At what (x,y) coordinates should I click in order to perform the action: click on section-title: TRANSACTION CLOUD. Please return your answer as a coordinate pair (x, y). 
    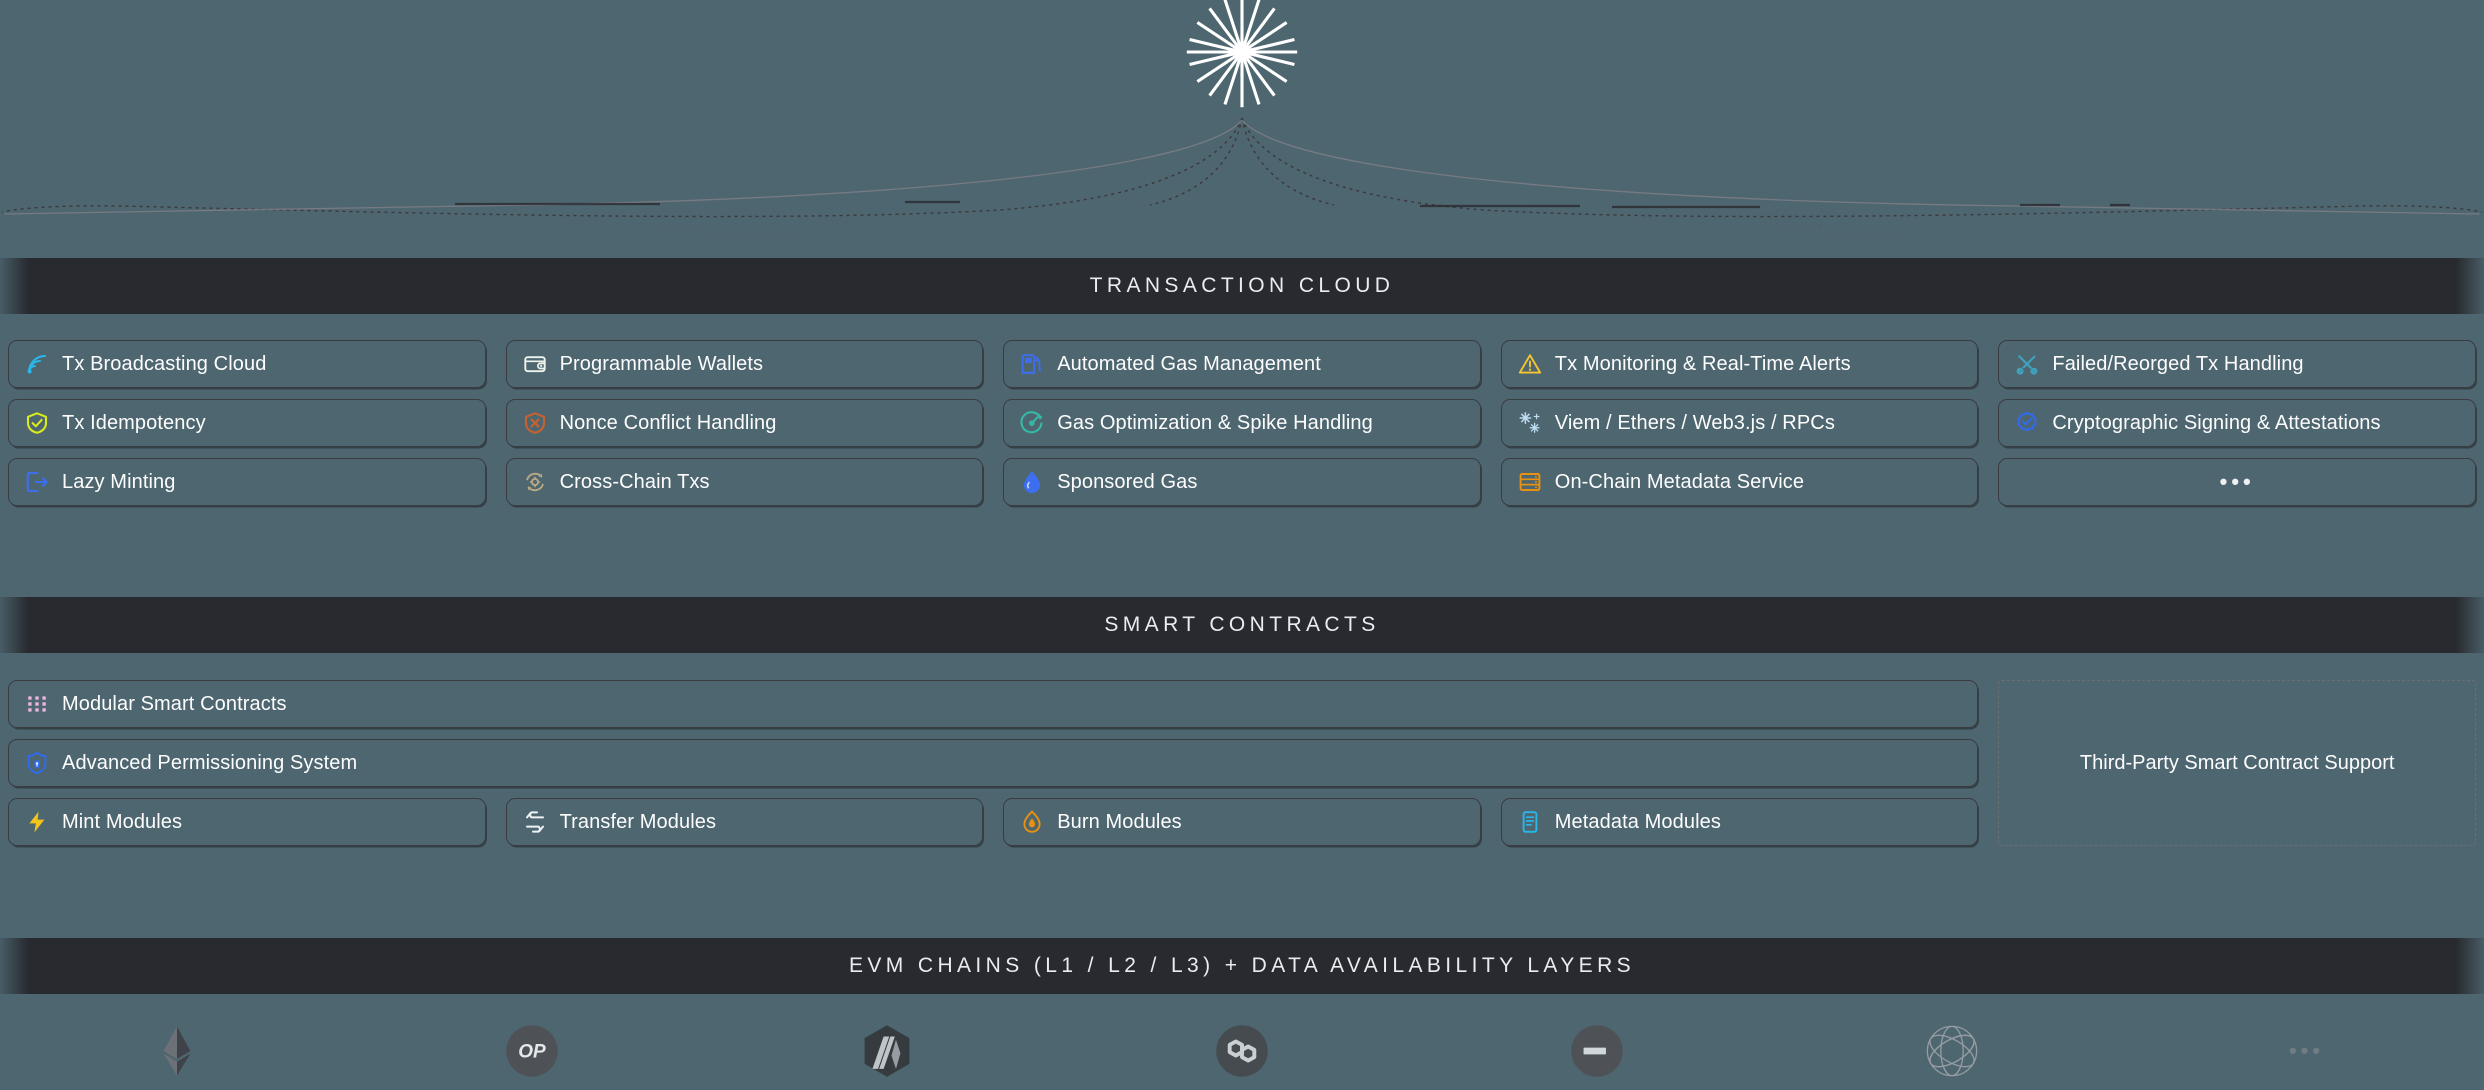
    Looking at the image, I should click on (1242, 285).